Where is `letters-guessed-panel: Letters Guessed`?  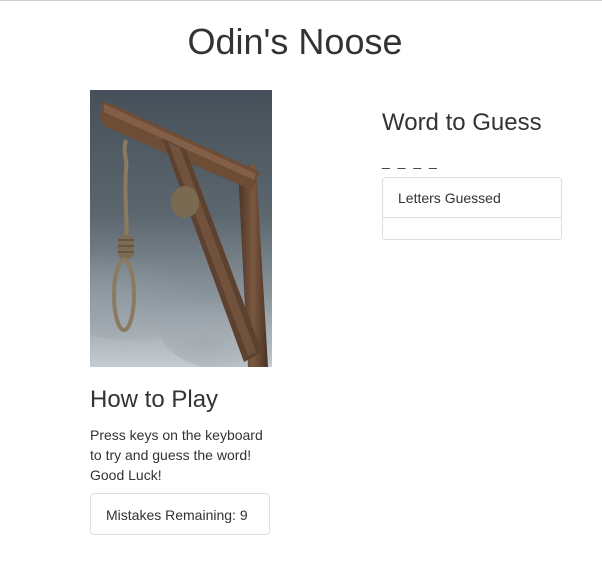 letters-guessed-panel: Letters Guessed is located at coordinates (472, 208).